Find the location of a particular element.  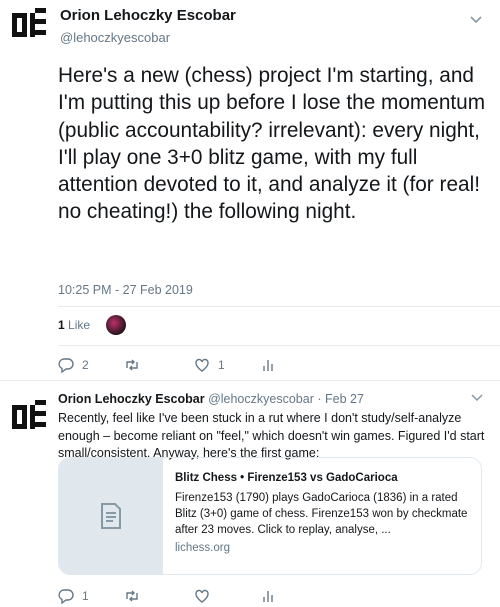

likes-count: 1 is located at coordinates (61, 325).